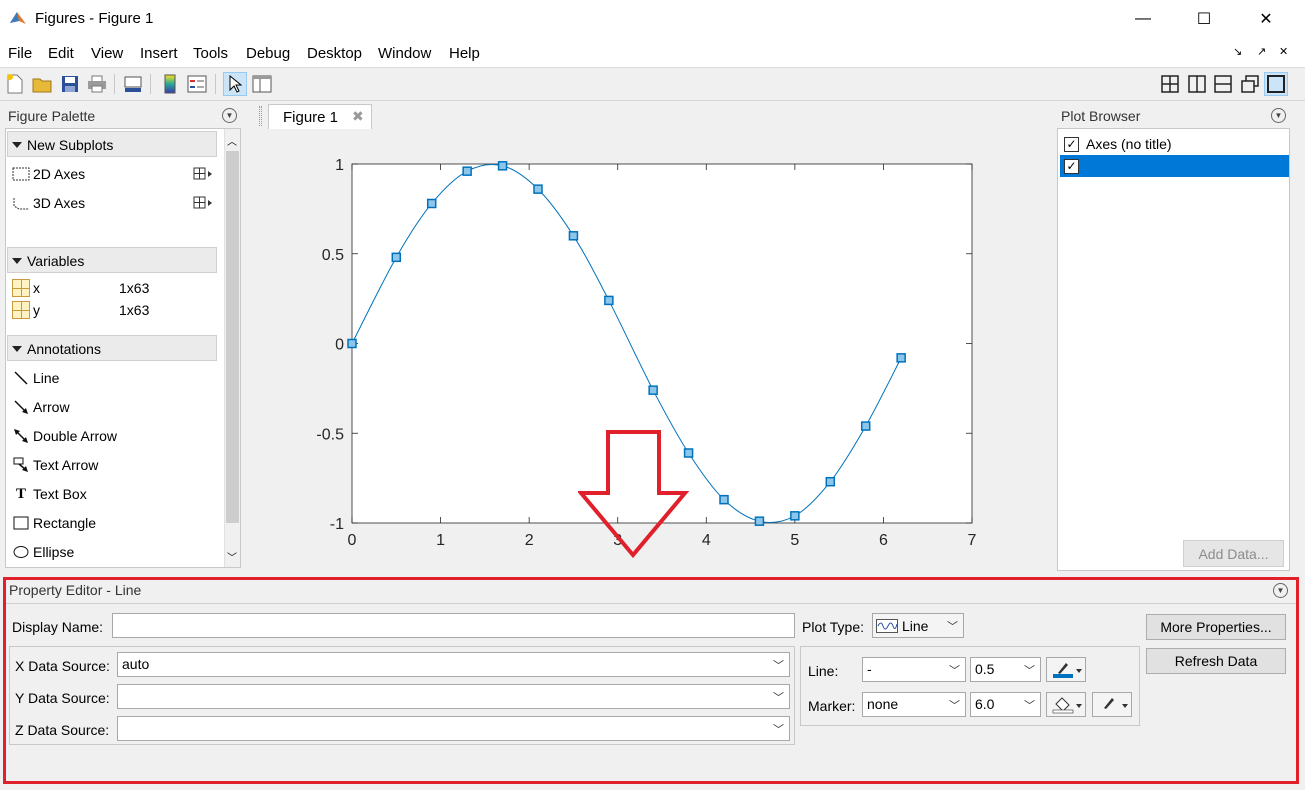 The height and width of the screenshot is (790, 1305). What do you see at coordinates (53, 523) in the screenshot?
I see `annotation-rectangle: Rectangle` at bounding box center [53, 523].